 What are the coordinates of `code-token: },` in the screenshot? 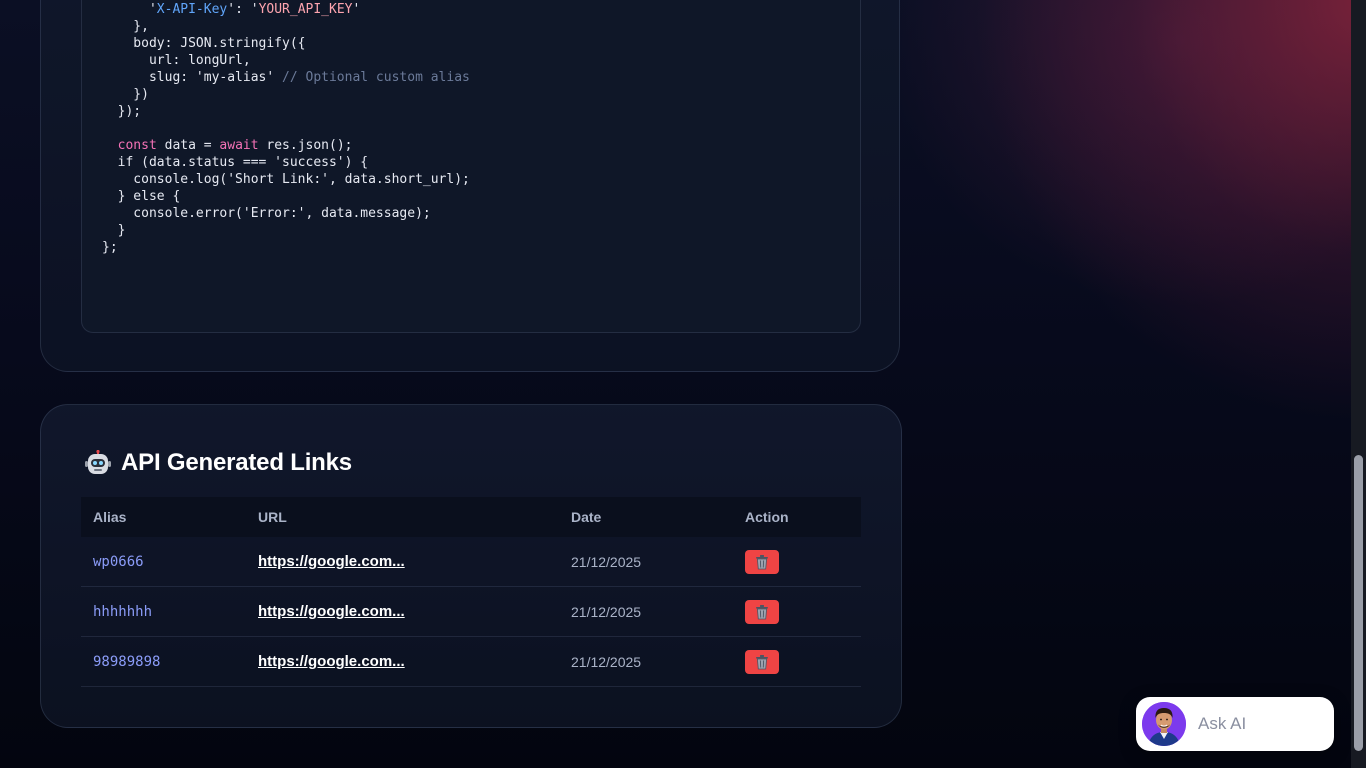 It's located at (125, 26).